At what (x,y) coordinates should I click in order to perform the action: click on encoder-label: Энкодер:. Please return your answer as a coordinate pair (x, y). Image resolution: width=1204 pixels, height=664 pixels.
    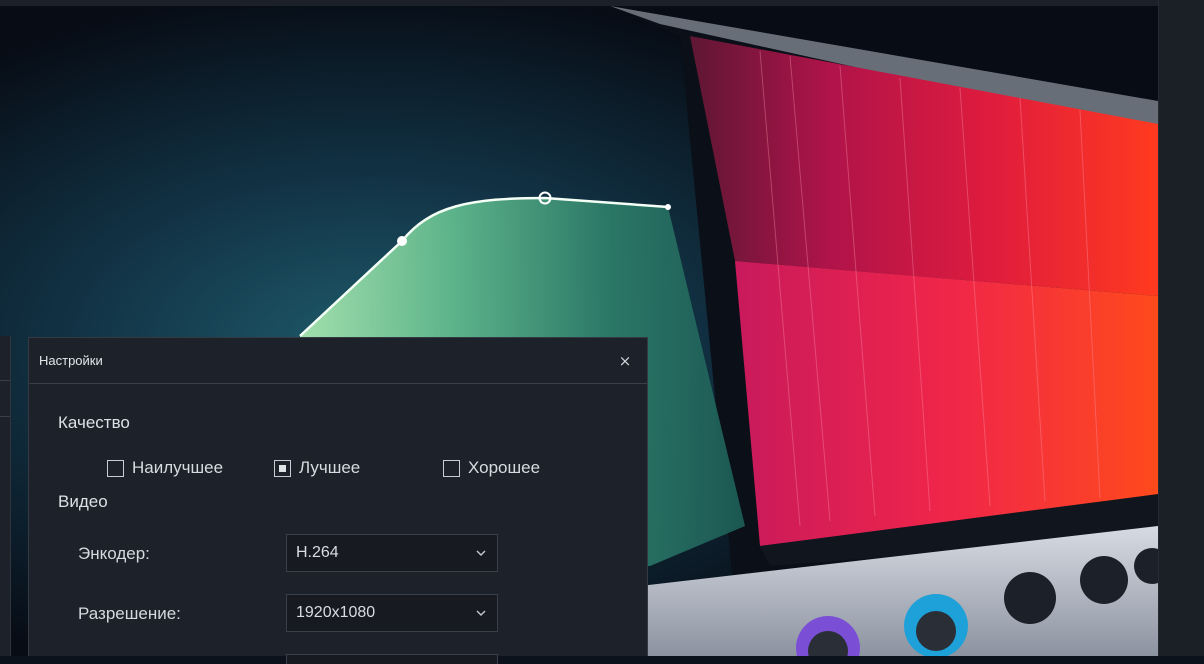
    Looking at the image, I should click on (114, 553).